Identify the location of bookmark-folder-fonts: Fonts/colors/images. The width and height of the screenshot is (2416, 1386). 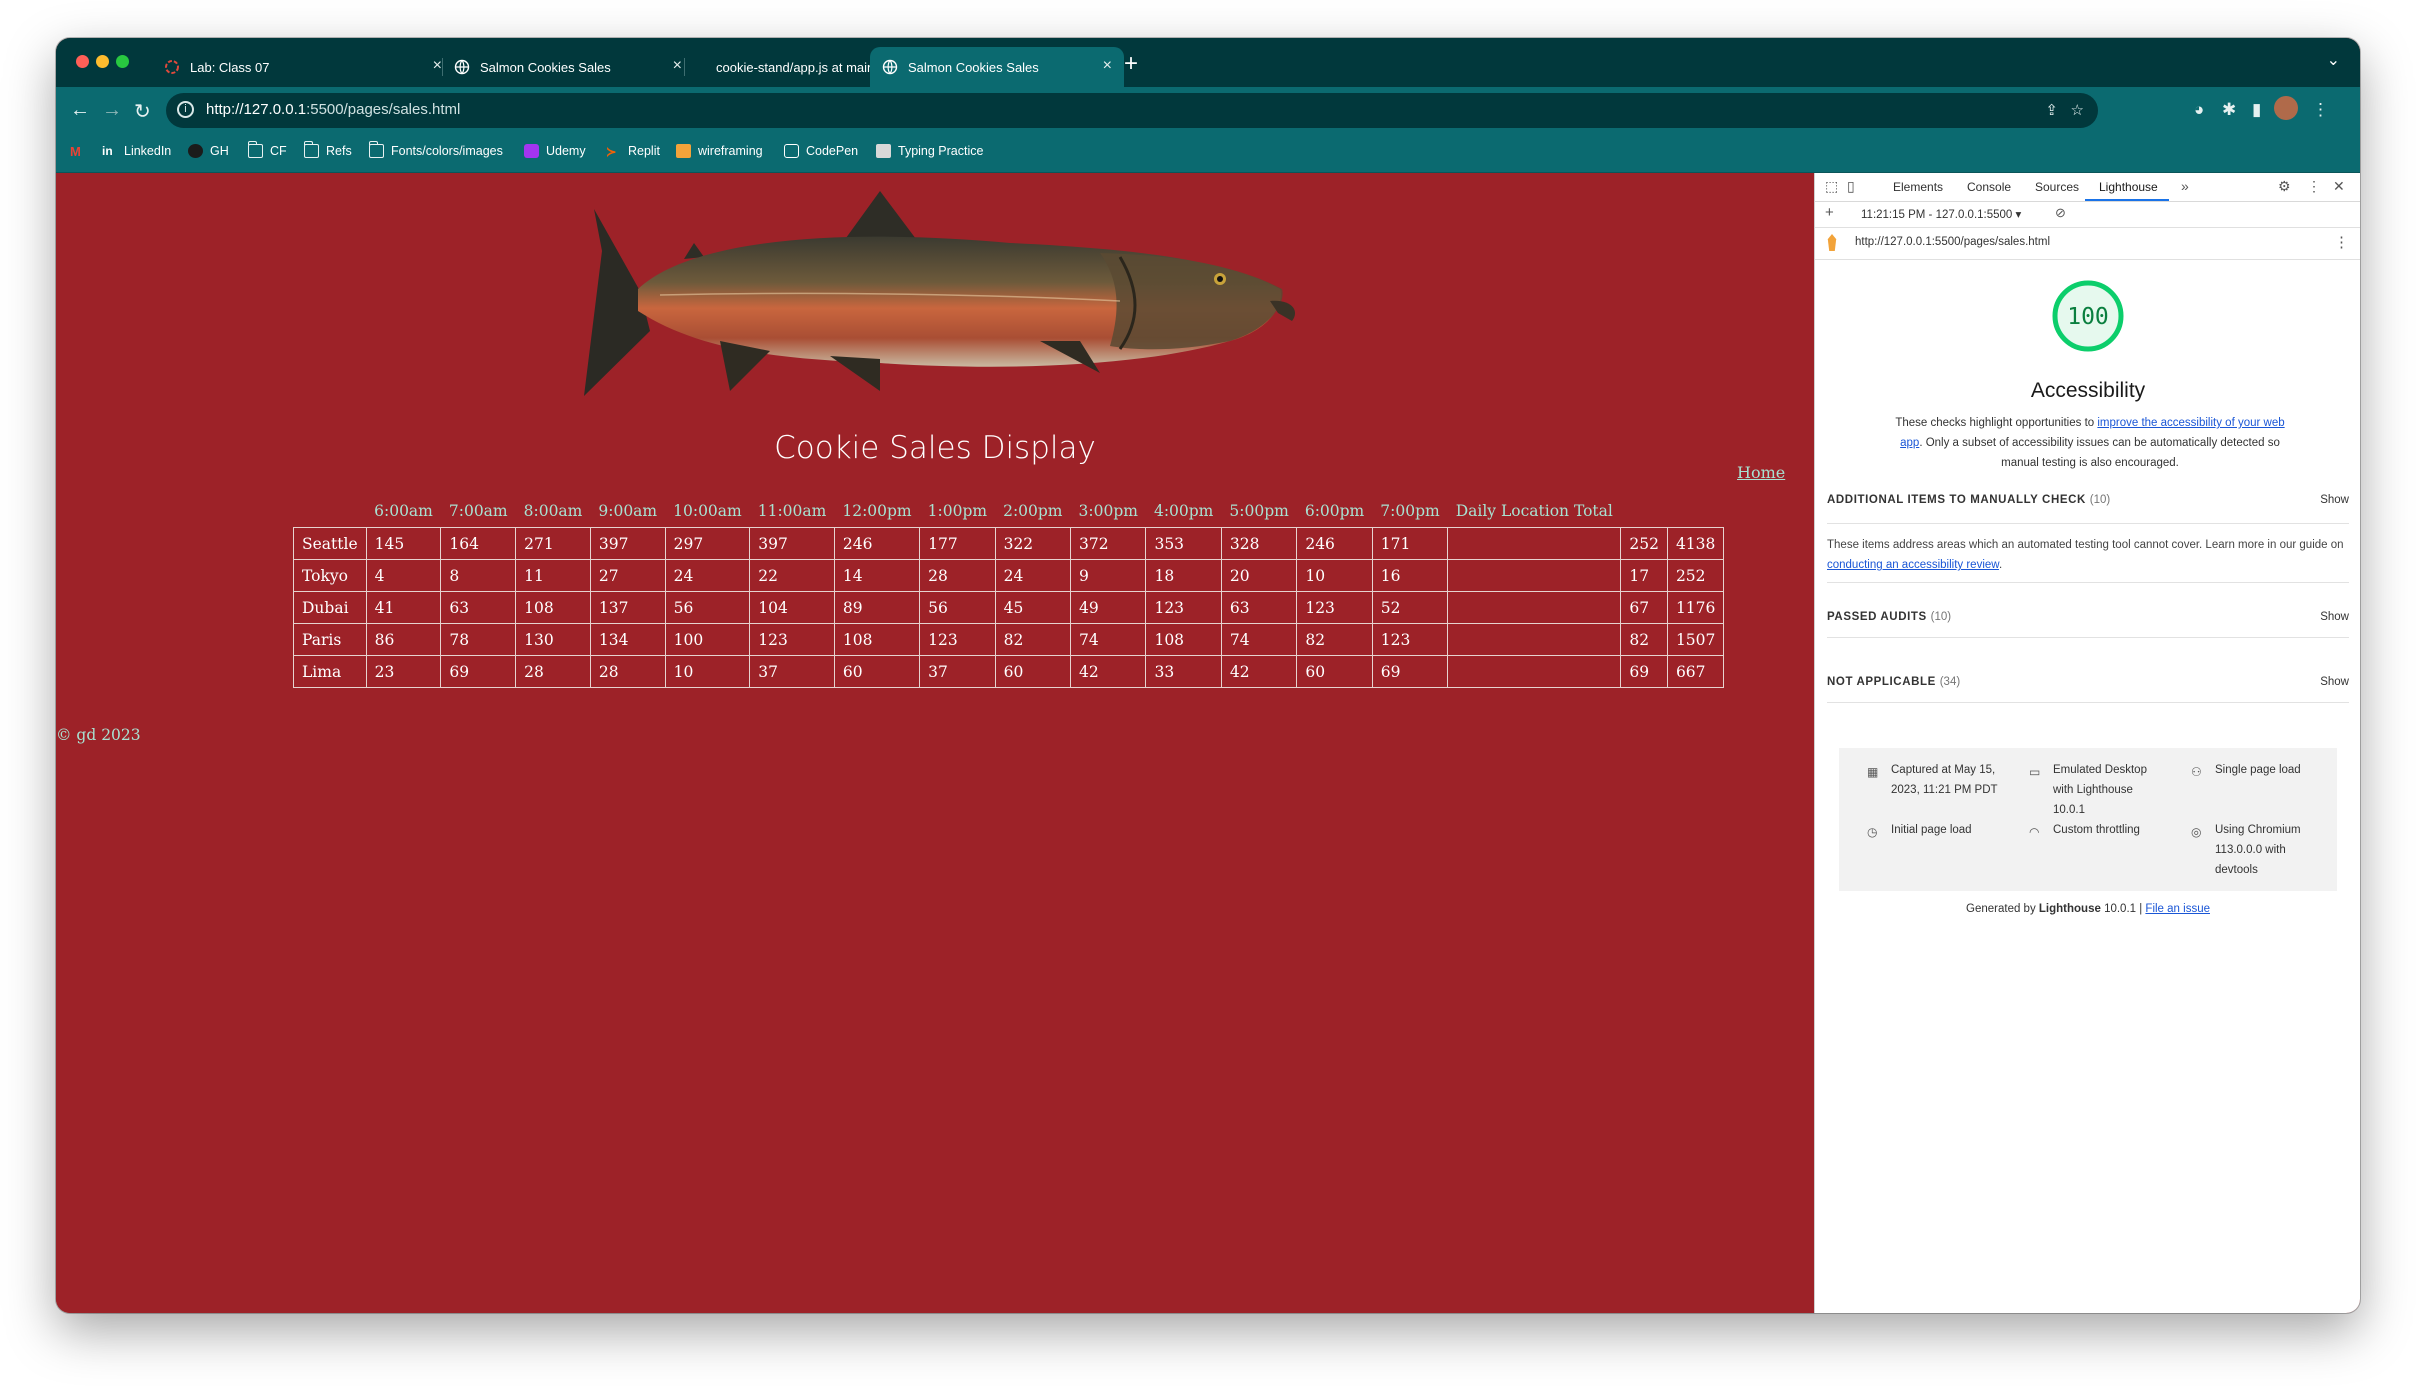
(436, 149).